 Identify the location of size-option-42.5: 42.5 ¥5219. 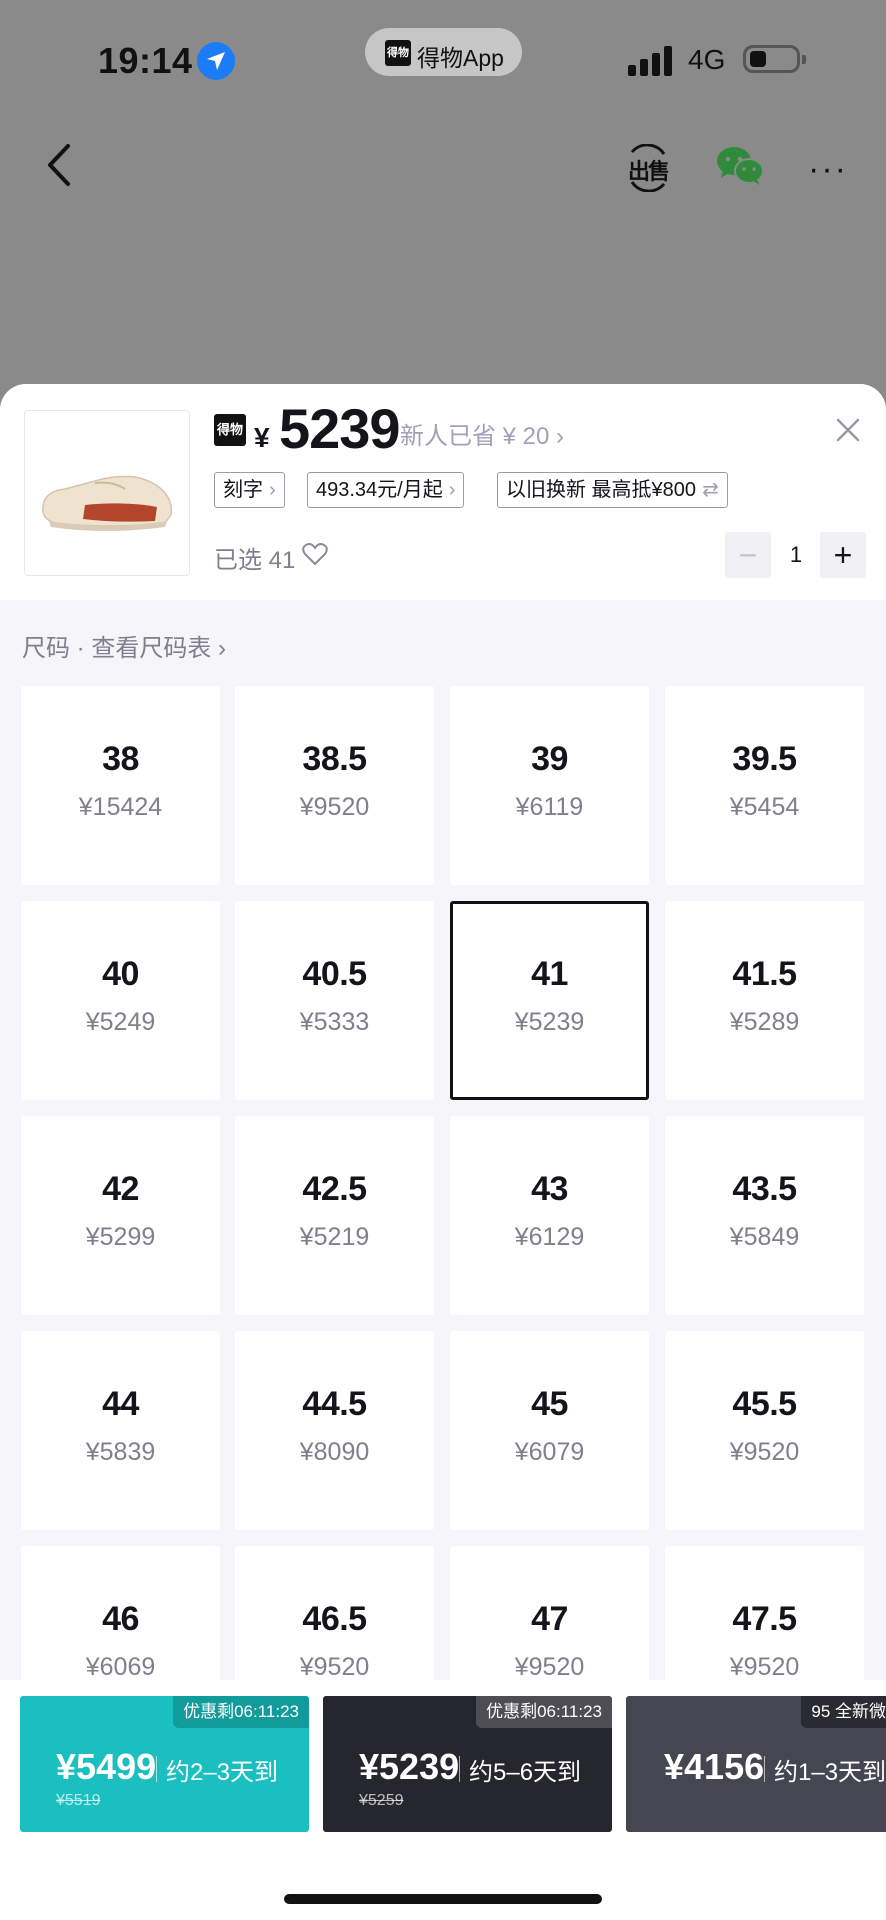
(334, 1215).